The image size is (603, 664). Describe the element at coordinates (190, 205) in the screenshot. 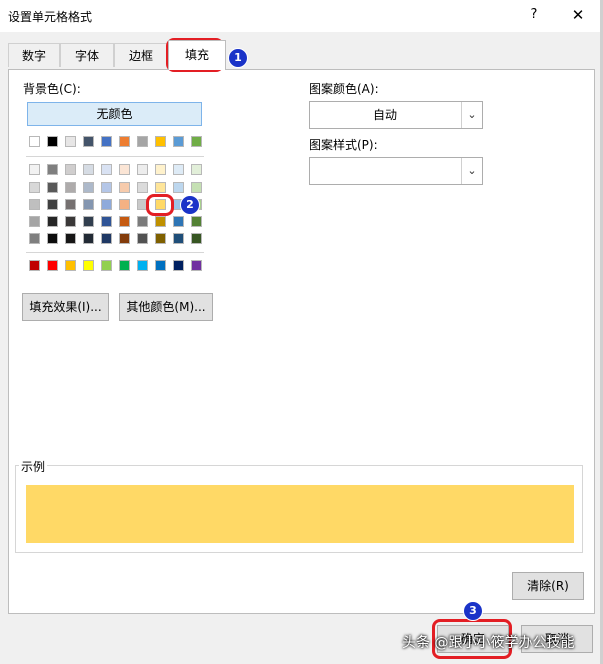

I see `step-2-badge: 2` at that location.